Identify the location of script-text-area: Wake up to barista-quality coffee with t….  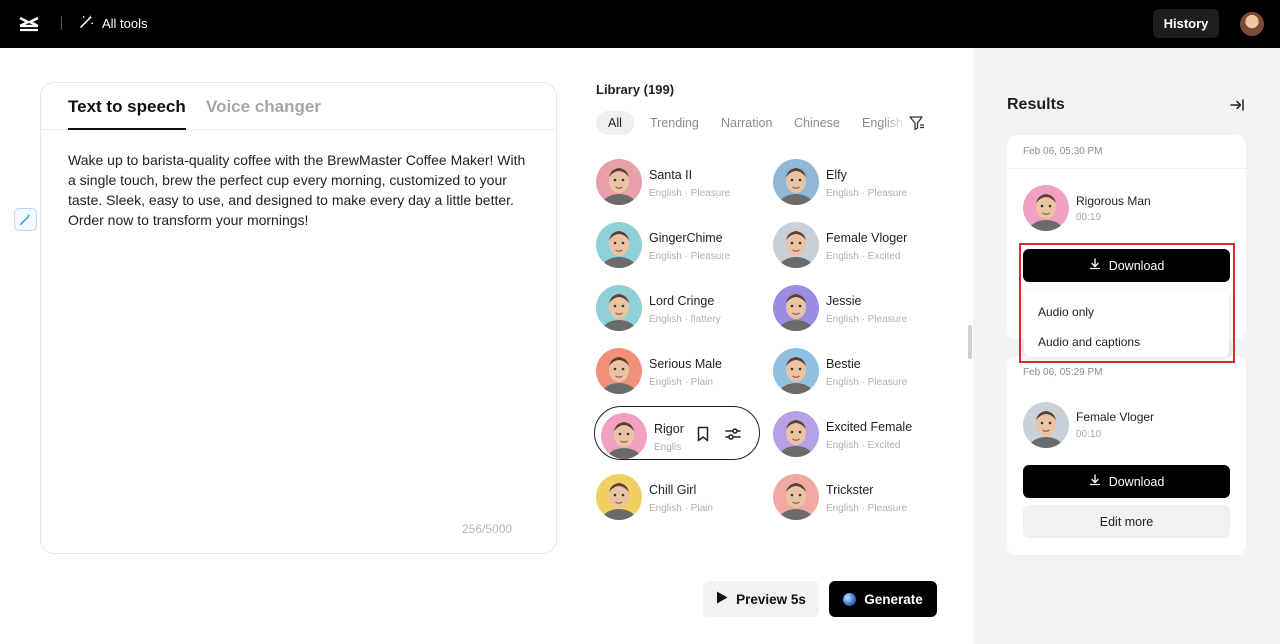
(300, 190).